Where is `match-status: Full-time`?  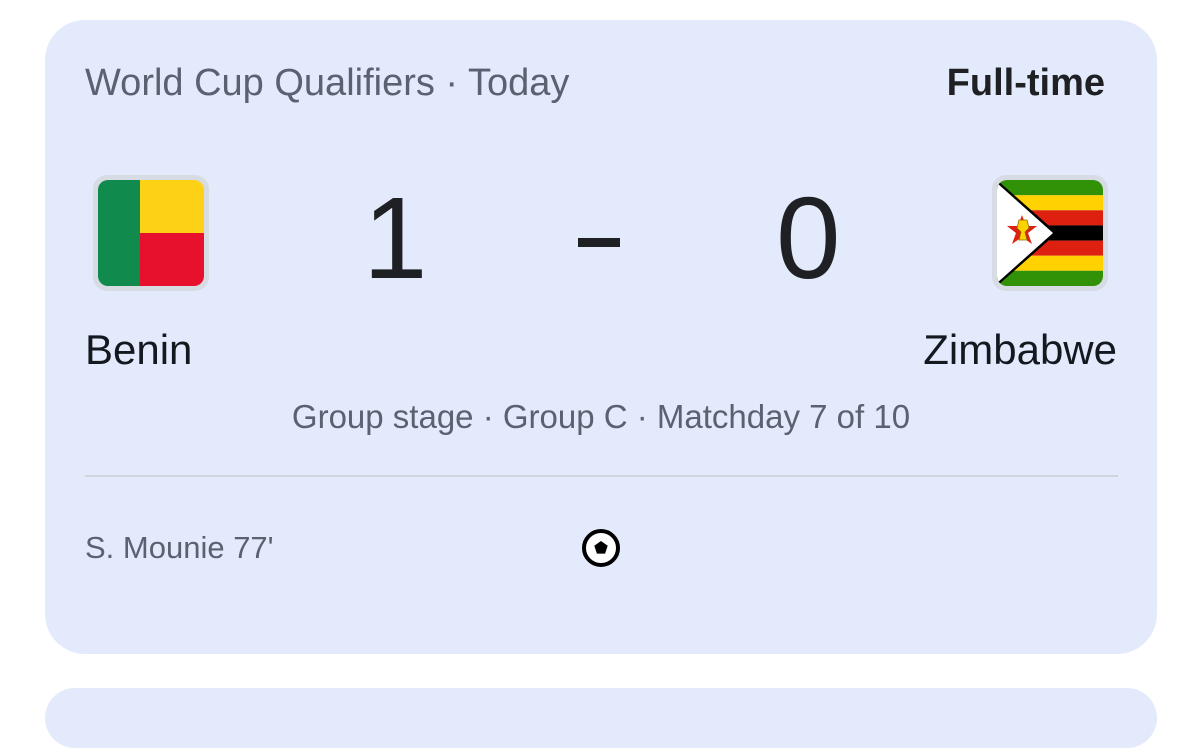
match-status: Full-time is located at coordinates (1025, 83).